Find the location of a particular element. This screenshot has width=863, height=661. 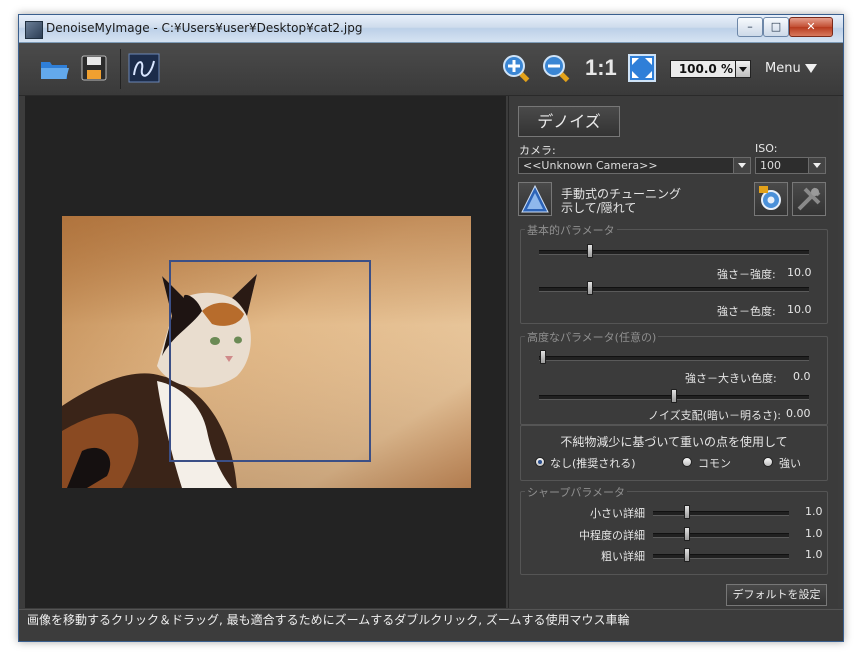

chroma-slider-value: 10.0 is located at coordinates (799, 309).